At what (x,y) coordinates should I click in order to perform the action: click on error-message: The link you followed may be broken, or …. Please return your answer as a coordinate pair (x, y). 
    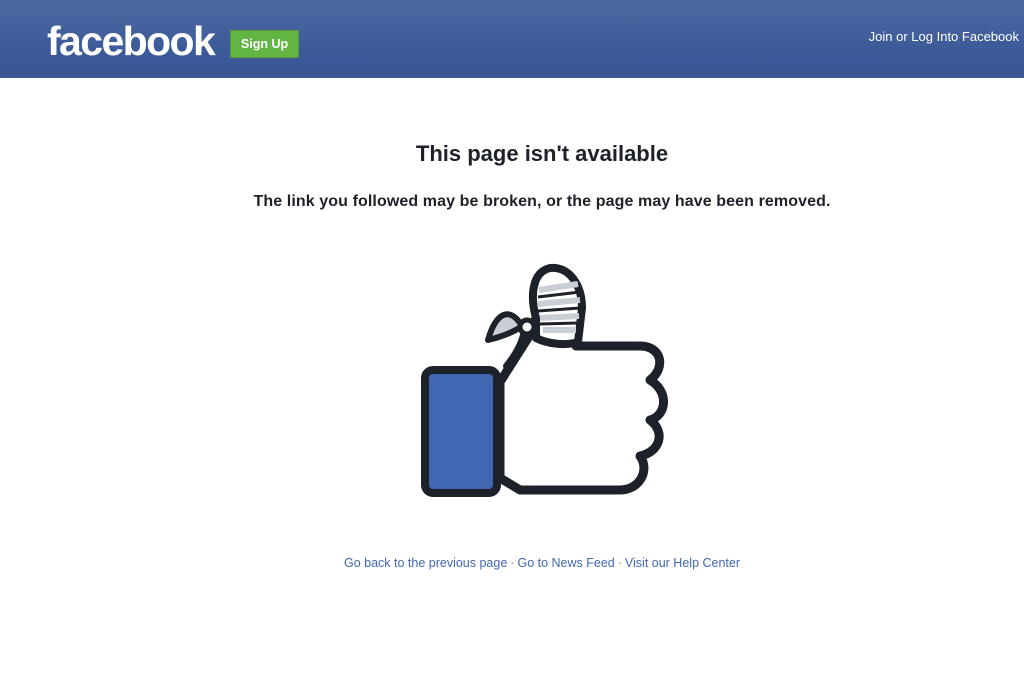
    Looking at the image, I should click on (542, 201).